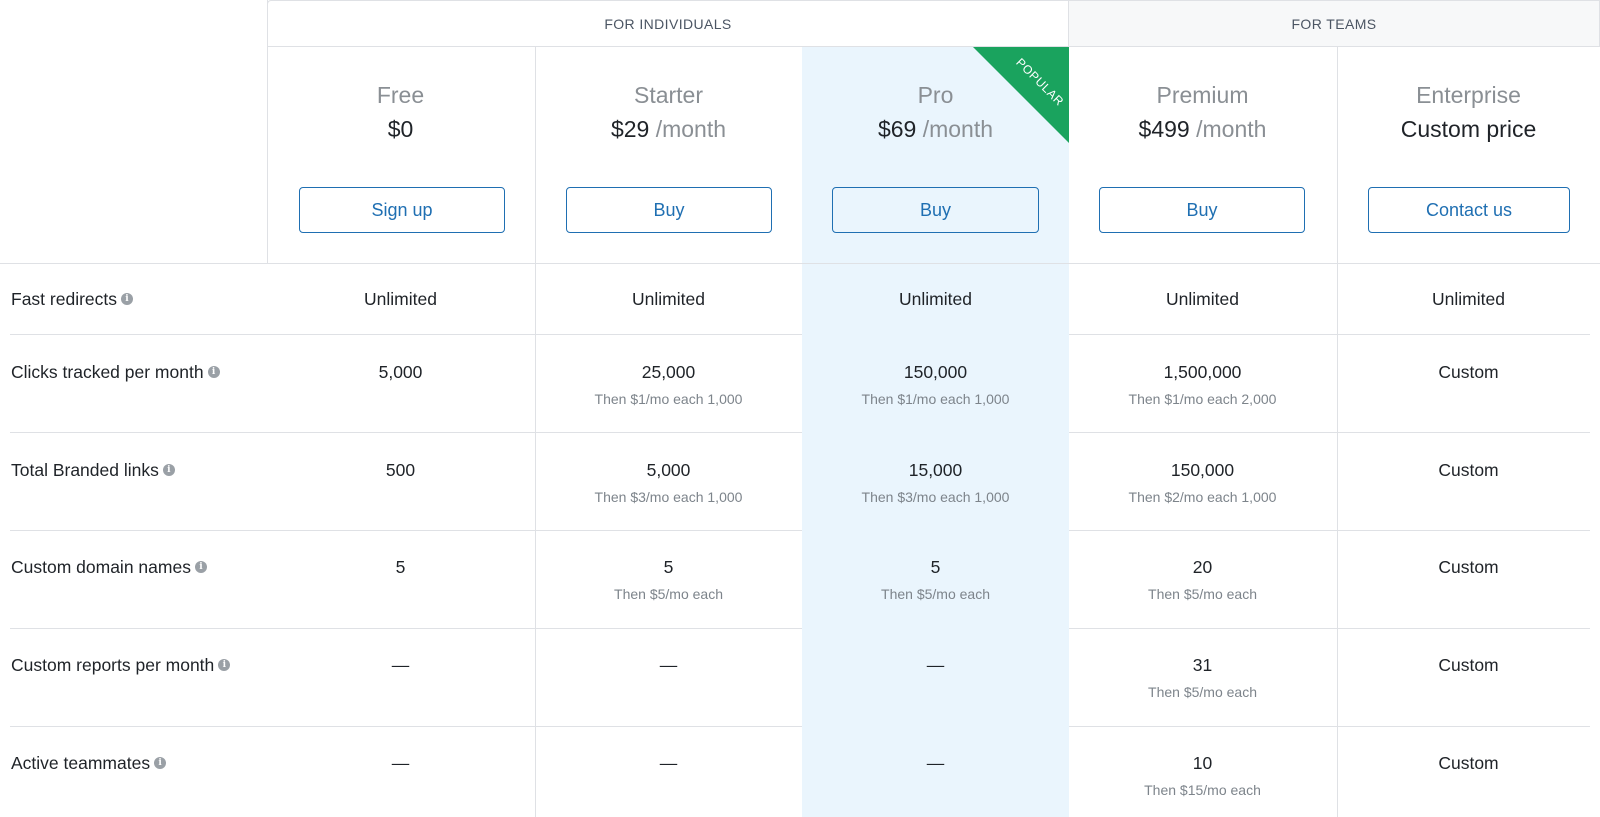 This screenshot has height=817, width=1600. I want to click on table-cell: 31 Then $5/mo each, so click(1202, 677).